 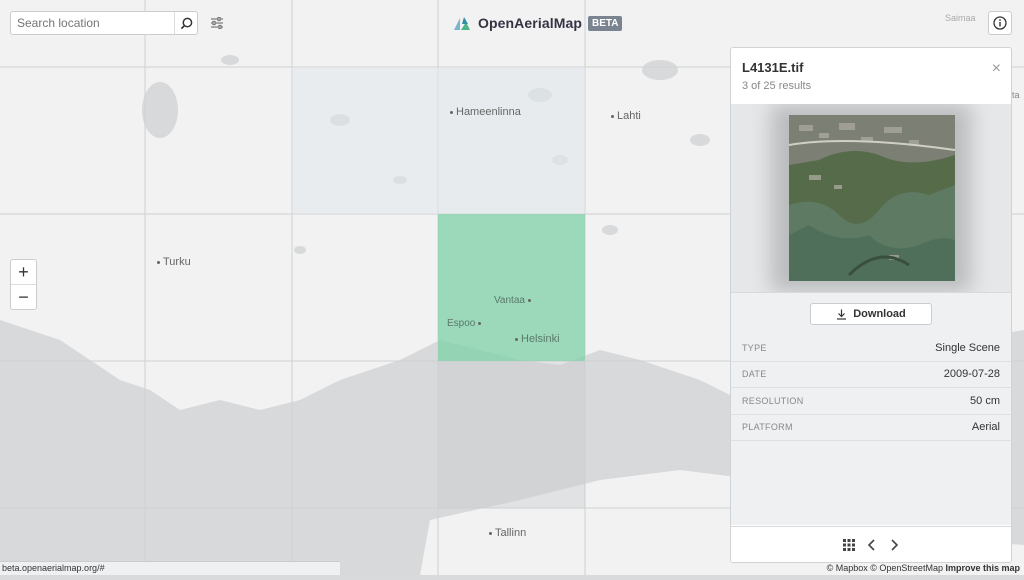 What do you see at coordinates (514, 300) in the screenshot?
I see `city-label: Vantaa` at bounding box center [514, 300].